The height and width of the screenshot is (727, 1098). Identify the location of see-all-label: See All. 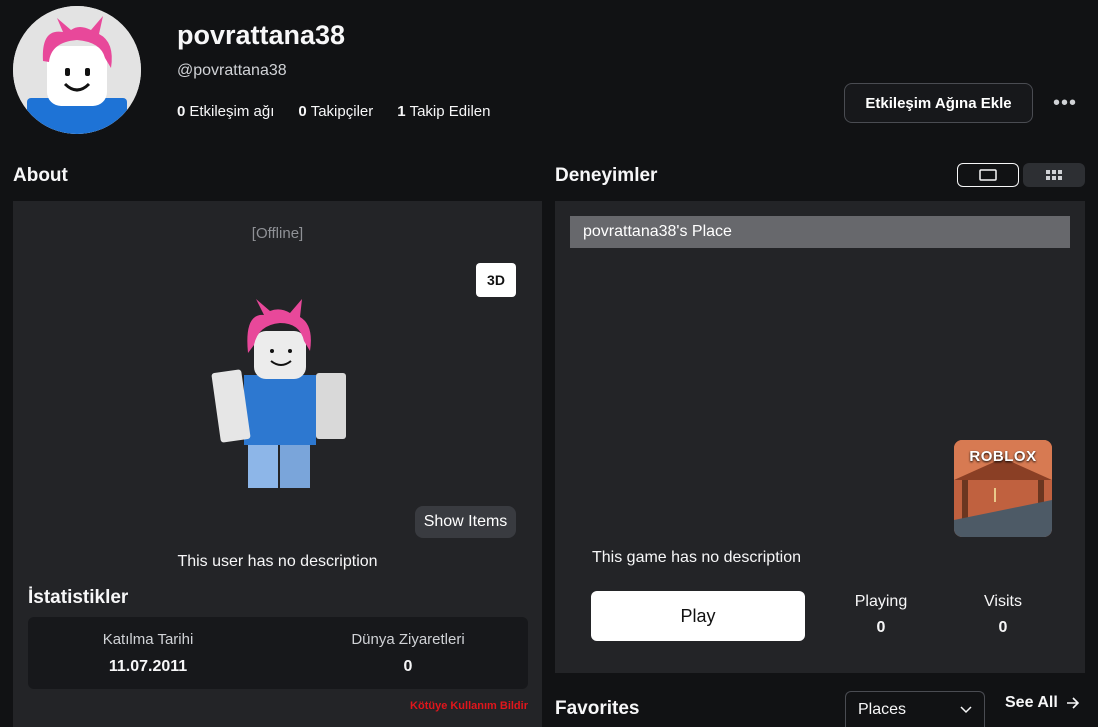
(1031, 702).